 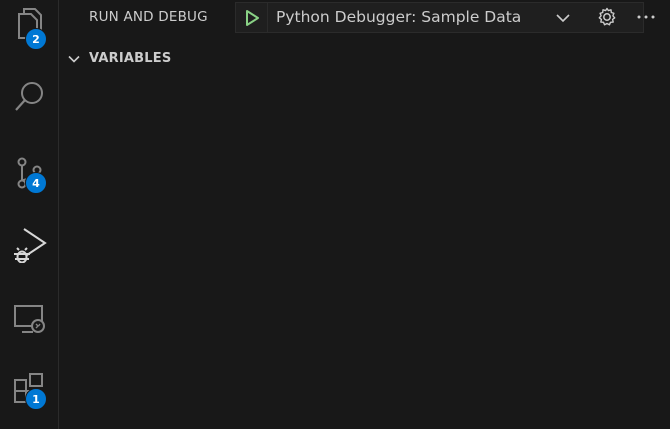 What do you see at coordinates (36, 39) in the screenshot?
I see `explorer-badge: 2` at bounding box center [36, 39].